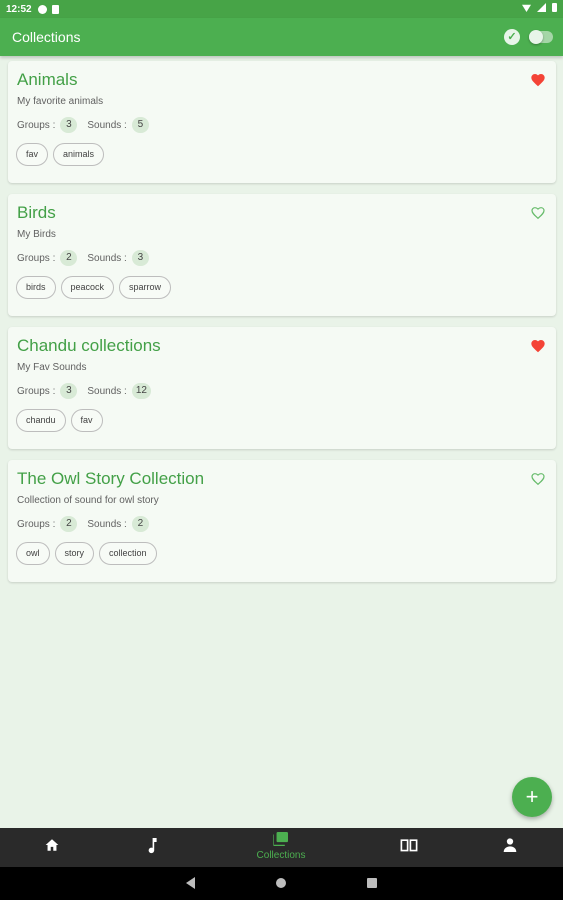  What do you see at coordinates (281, 855) in the screenshot?
I see `nav-collections-label: Collections` at bounding box center [281, 855].